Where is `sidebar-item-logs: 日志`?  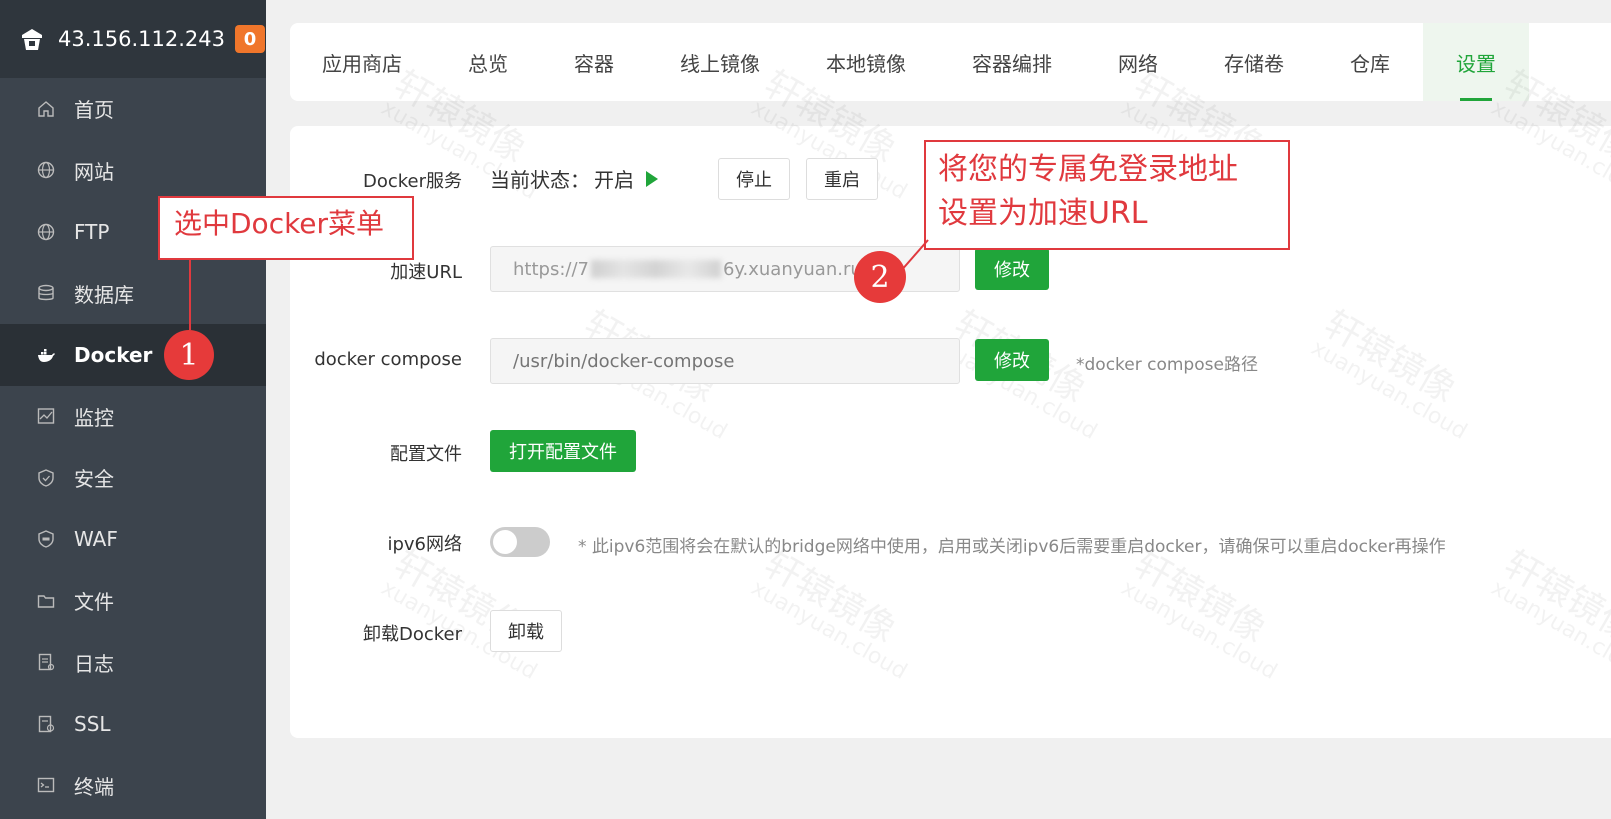 sidebar-item-logs: 日志 is located at coordinates (133, 663).